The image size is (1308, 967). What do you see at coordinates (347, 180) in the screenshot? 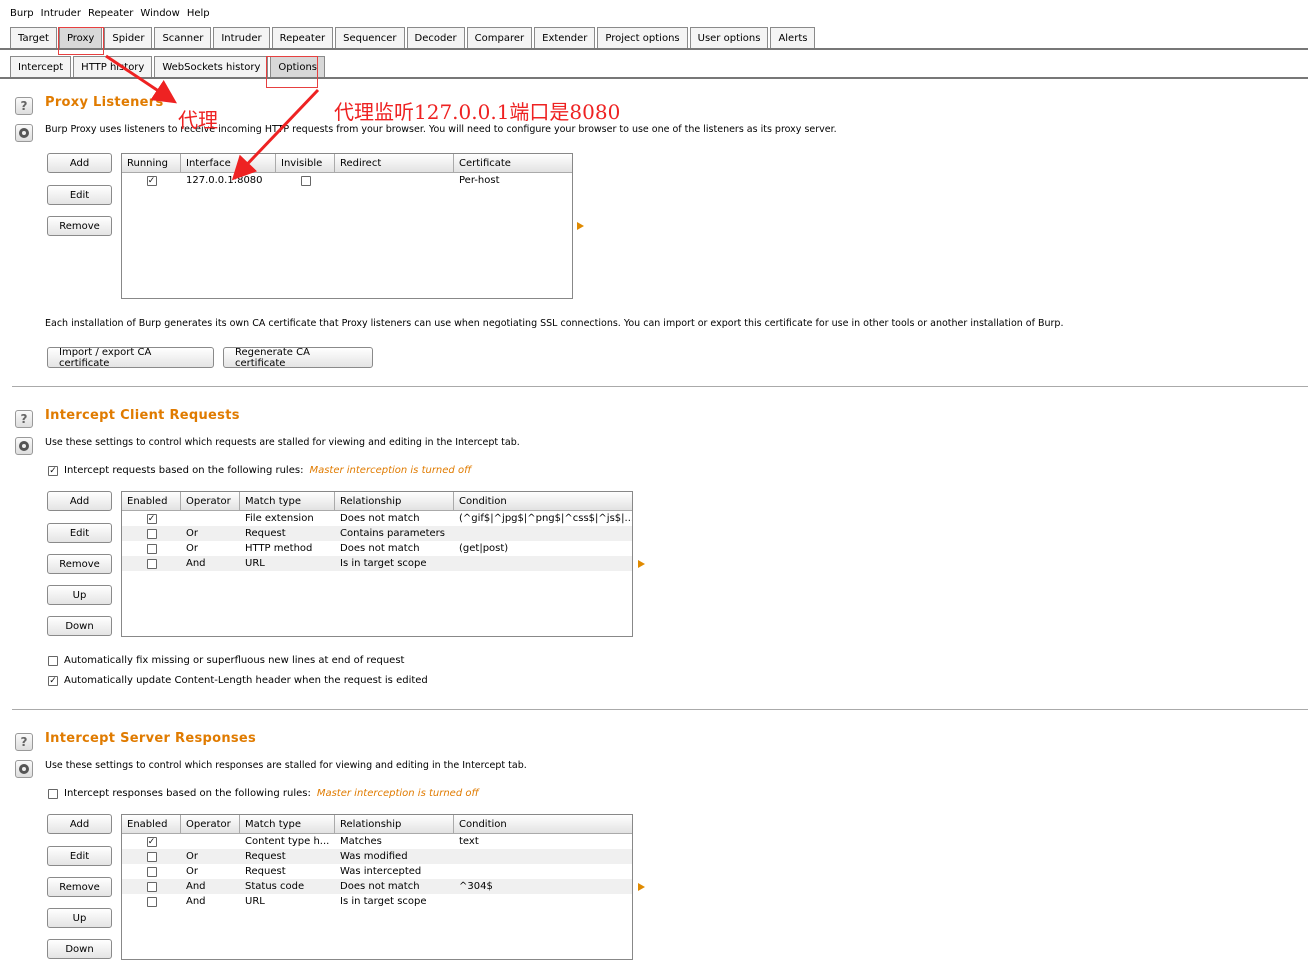
I see `table-row: ✓ 127.0.0.1:8080 Per-host` at bounding box center [347, 180].